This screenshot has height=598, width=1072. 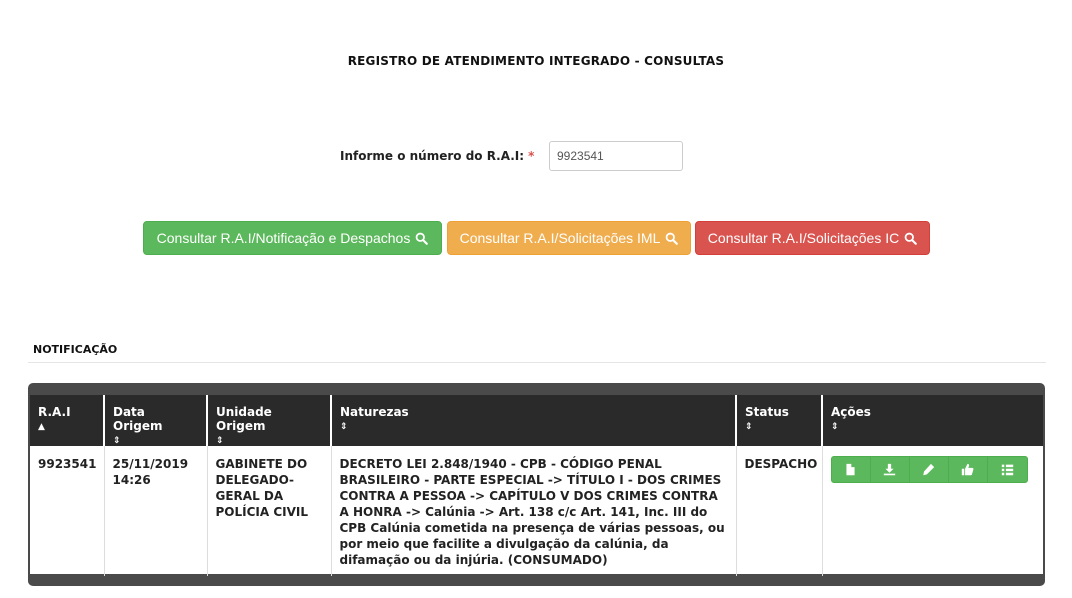 I want to click on download-button, so click(x=890, y=469).